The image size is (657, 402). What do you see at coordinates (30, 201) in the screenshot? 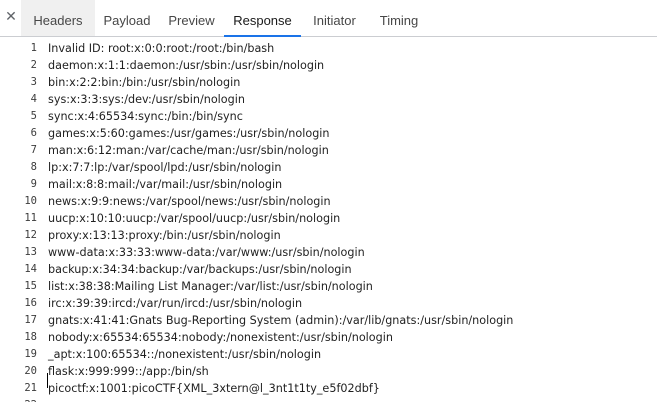
I see `line-number: 10` at bounding box center [30, 201].